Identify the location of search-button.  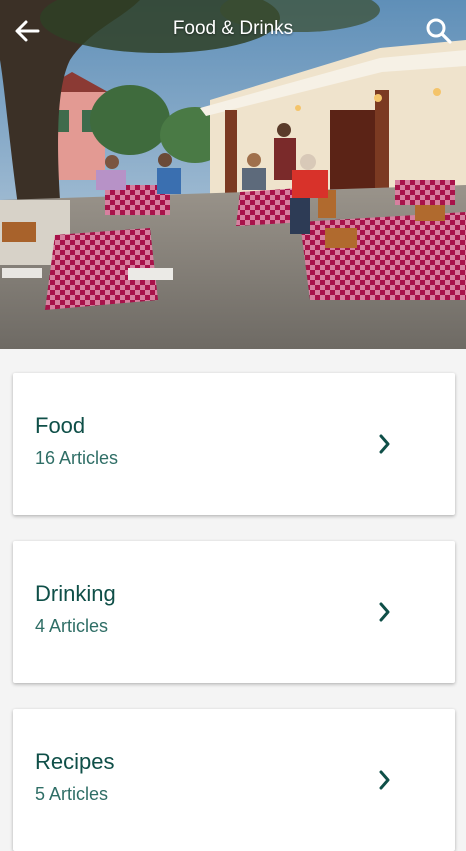
(439, 31).